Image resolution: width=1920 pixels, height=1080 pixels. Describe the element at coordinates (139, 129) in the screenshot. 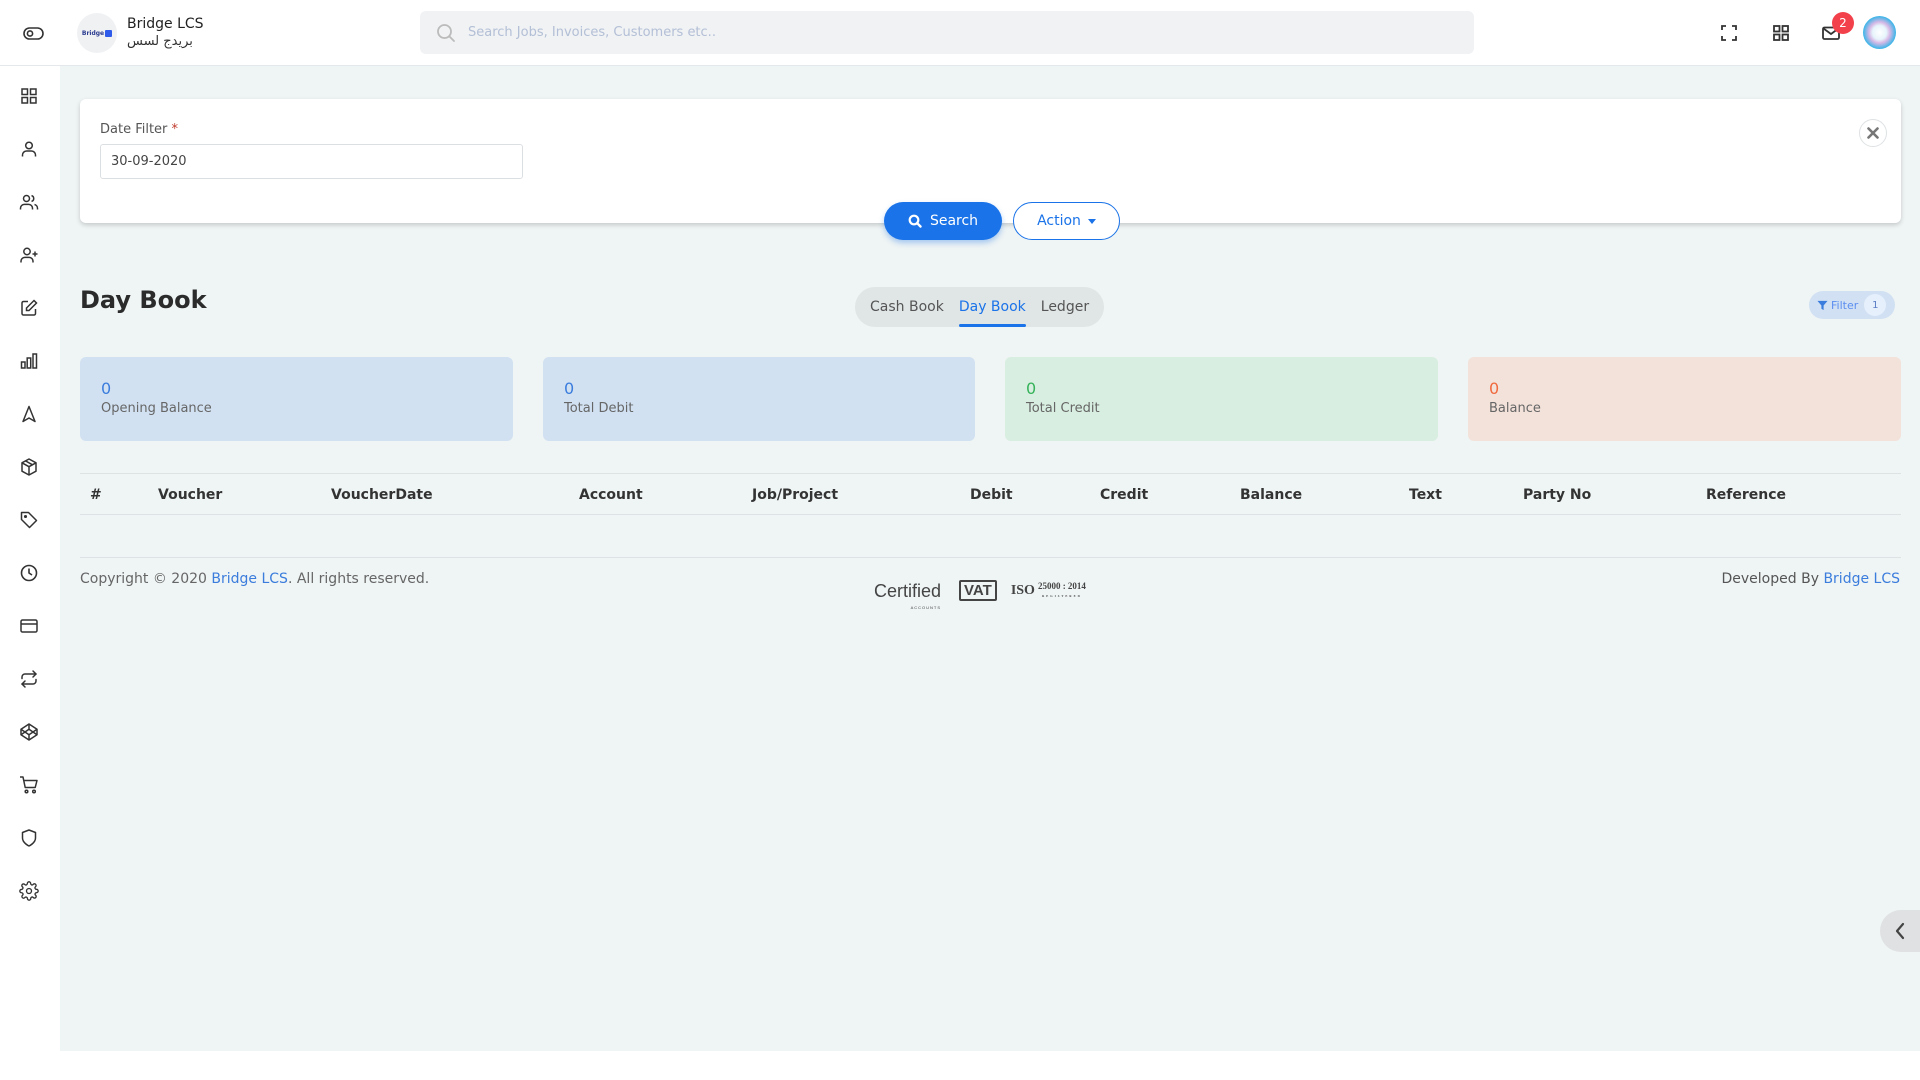

I see `date-filter-label: Date Filter *` at that location.